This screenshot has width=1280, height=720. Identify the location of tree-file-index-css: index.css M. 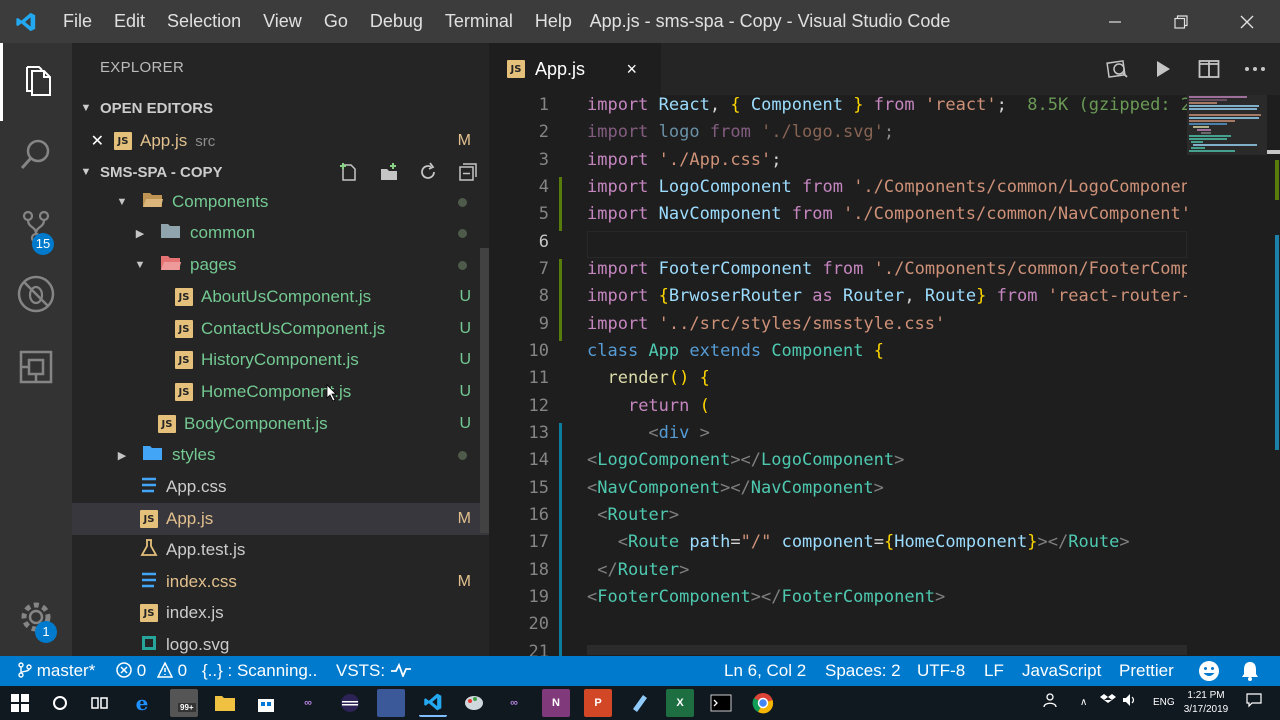
(280, 582).